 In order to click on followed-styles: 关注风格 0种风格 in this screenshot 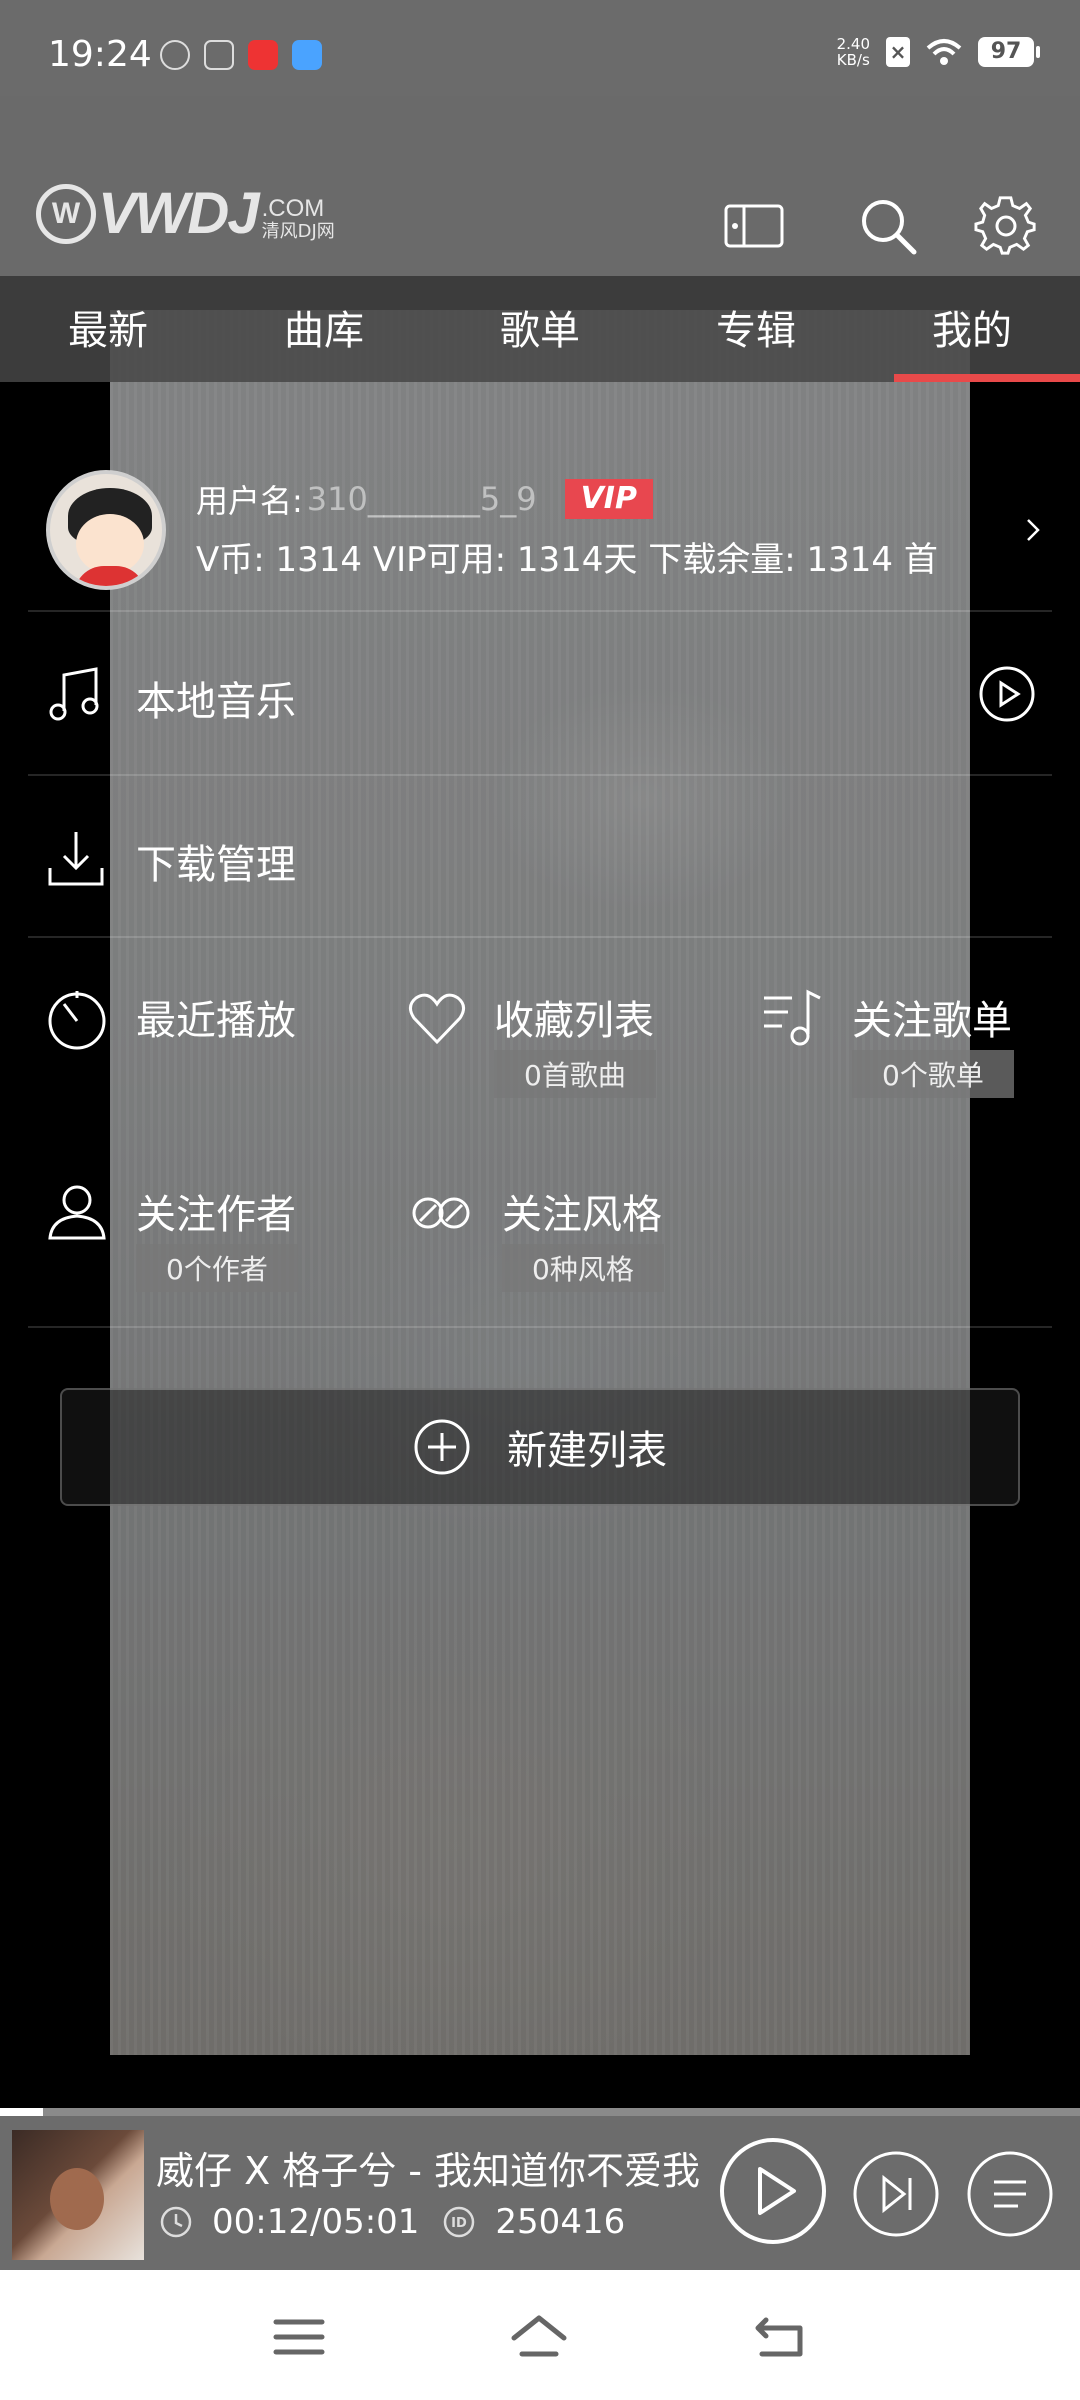, I will do `click(560, 1252)`.